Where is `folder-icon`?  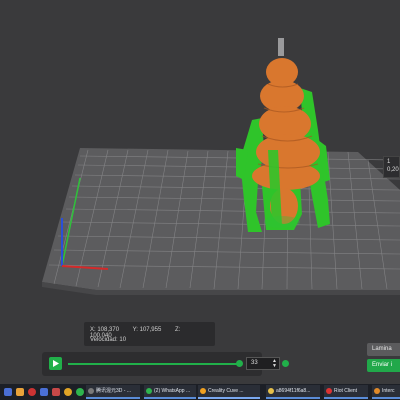 folder-icon is located at coordinates (271, 391).